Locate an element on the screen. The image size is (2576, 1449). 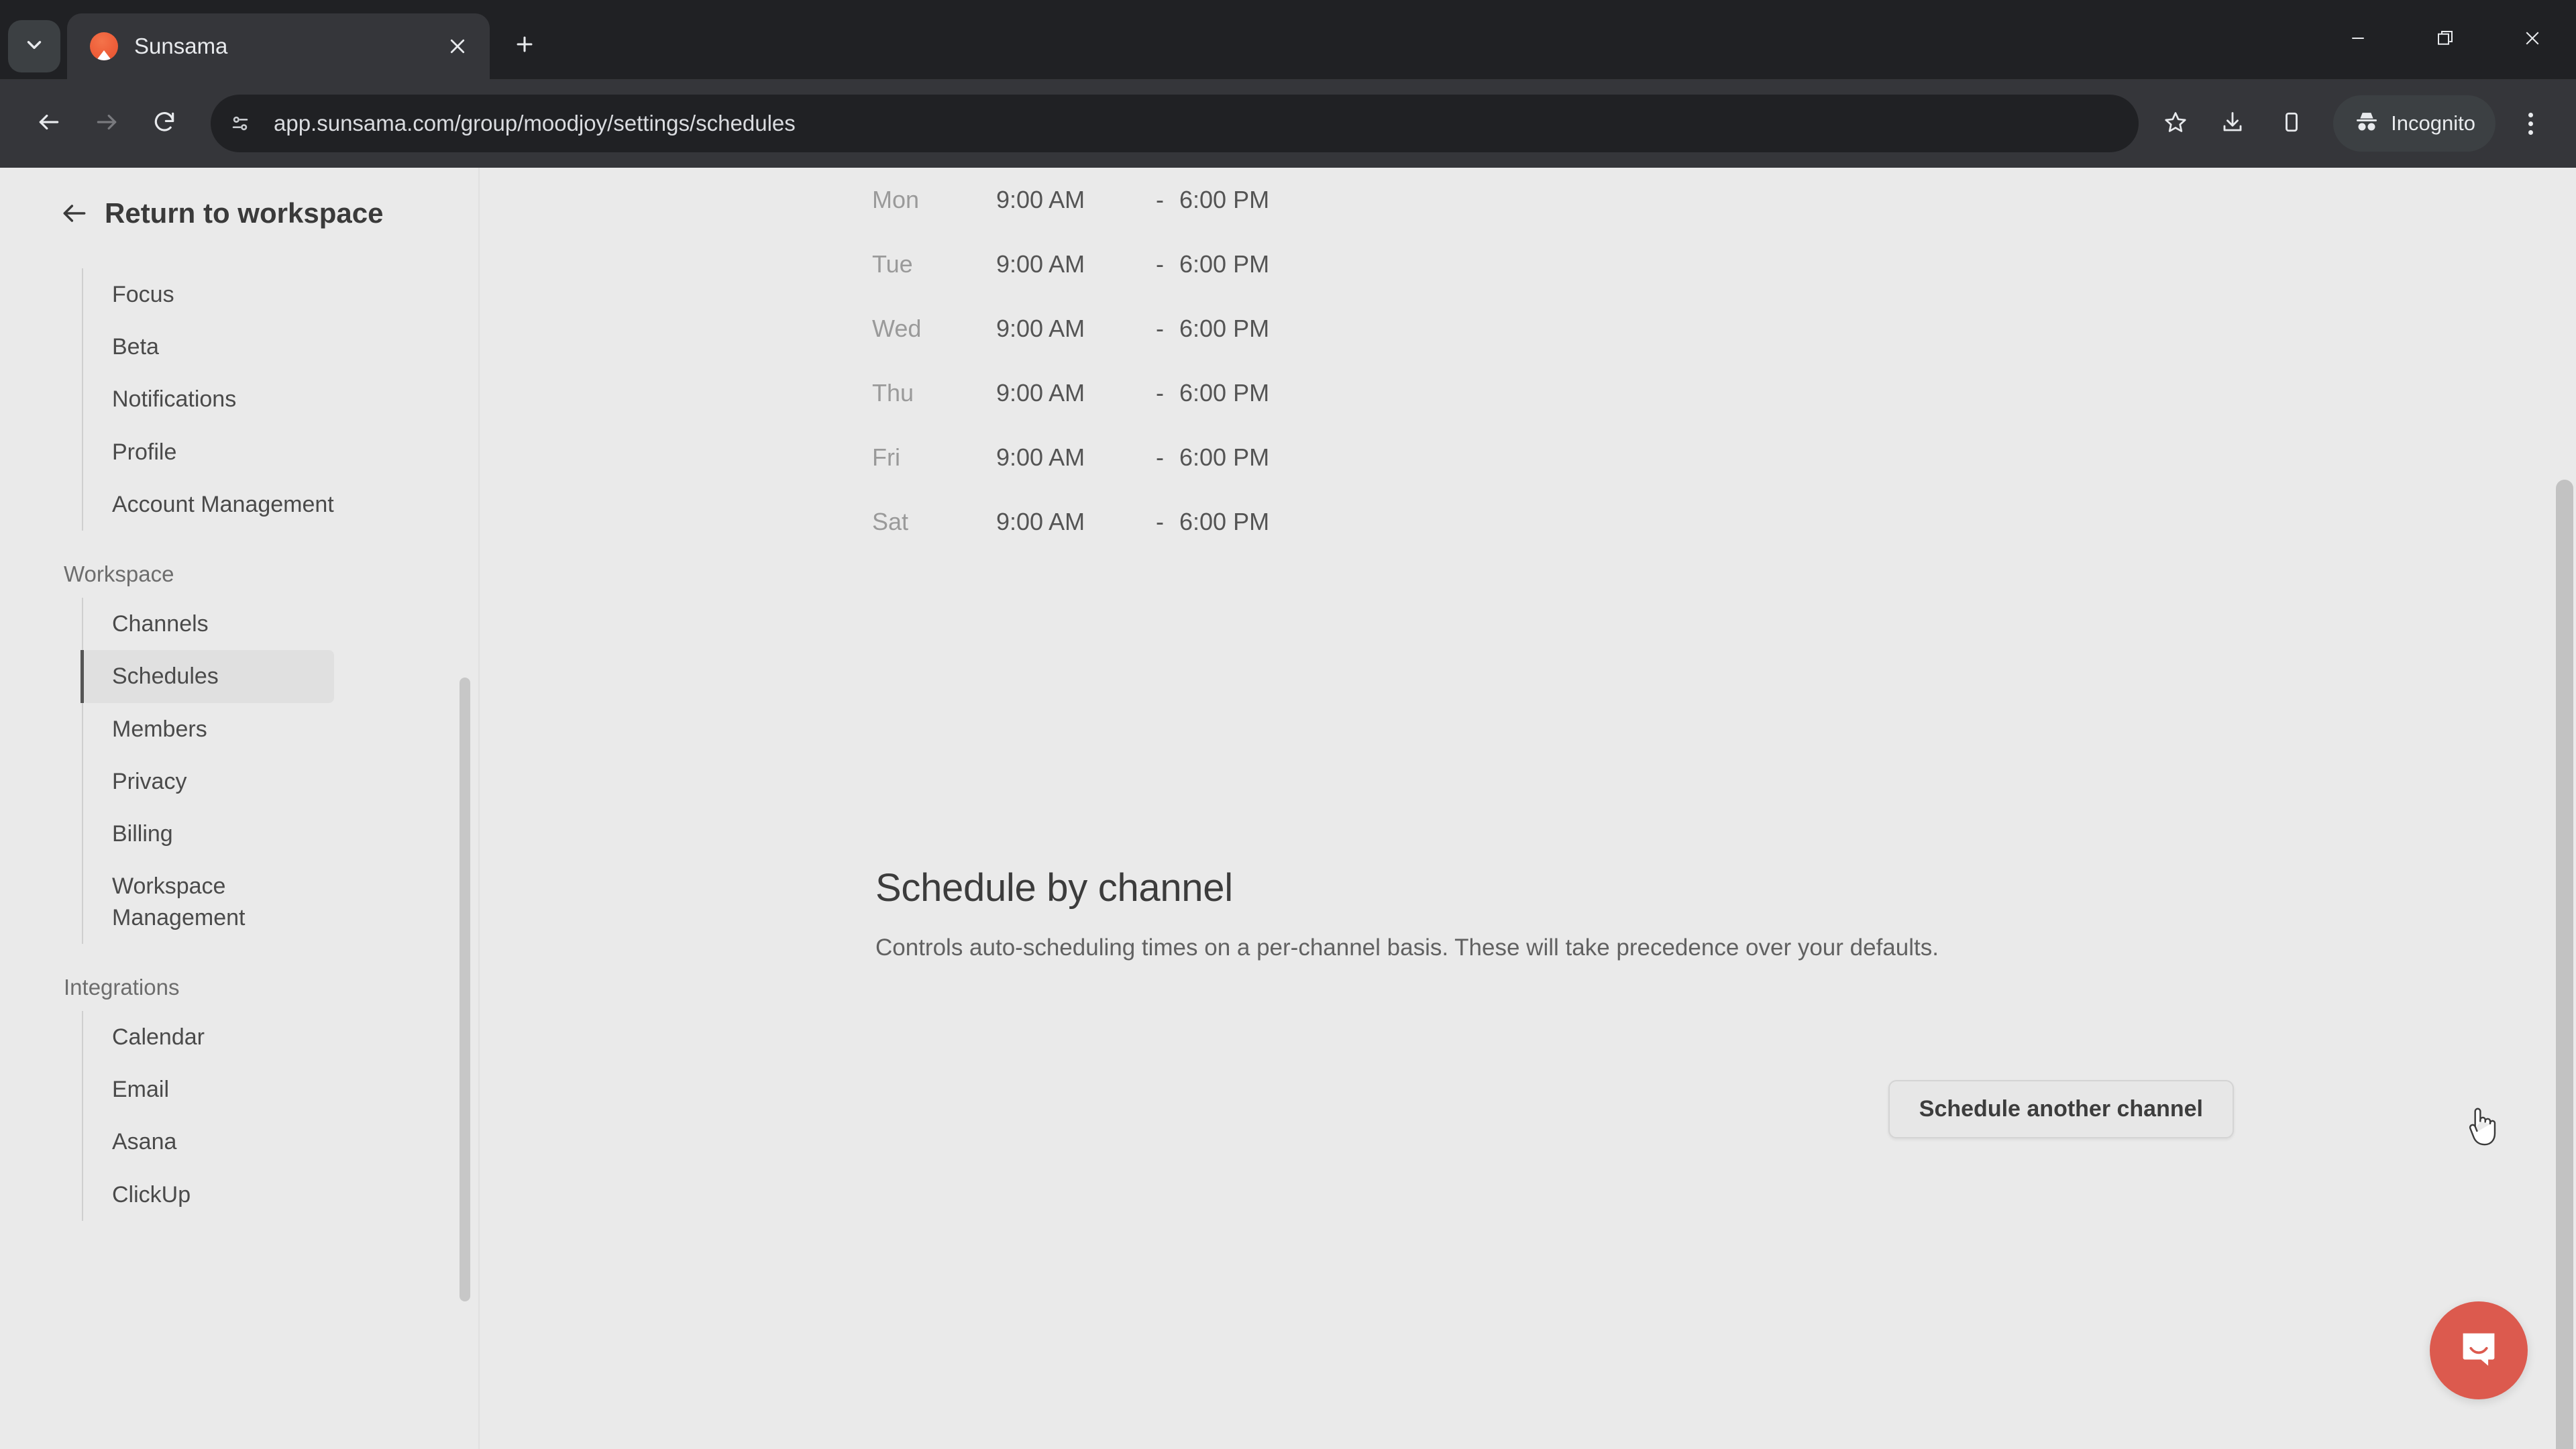
sidebar-item-beta: Beta is located at coordinates (208, 347).